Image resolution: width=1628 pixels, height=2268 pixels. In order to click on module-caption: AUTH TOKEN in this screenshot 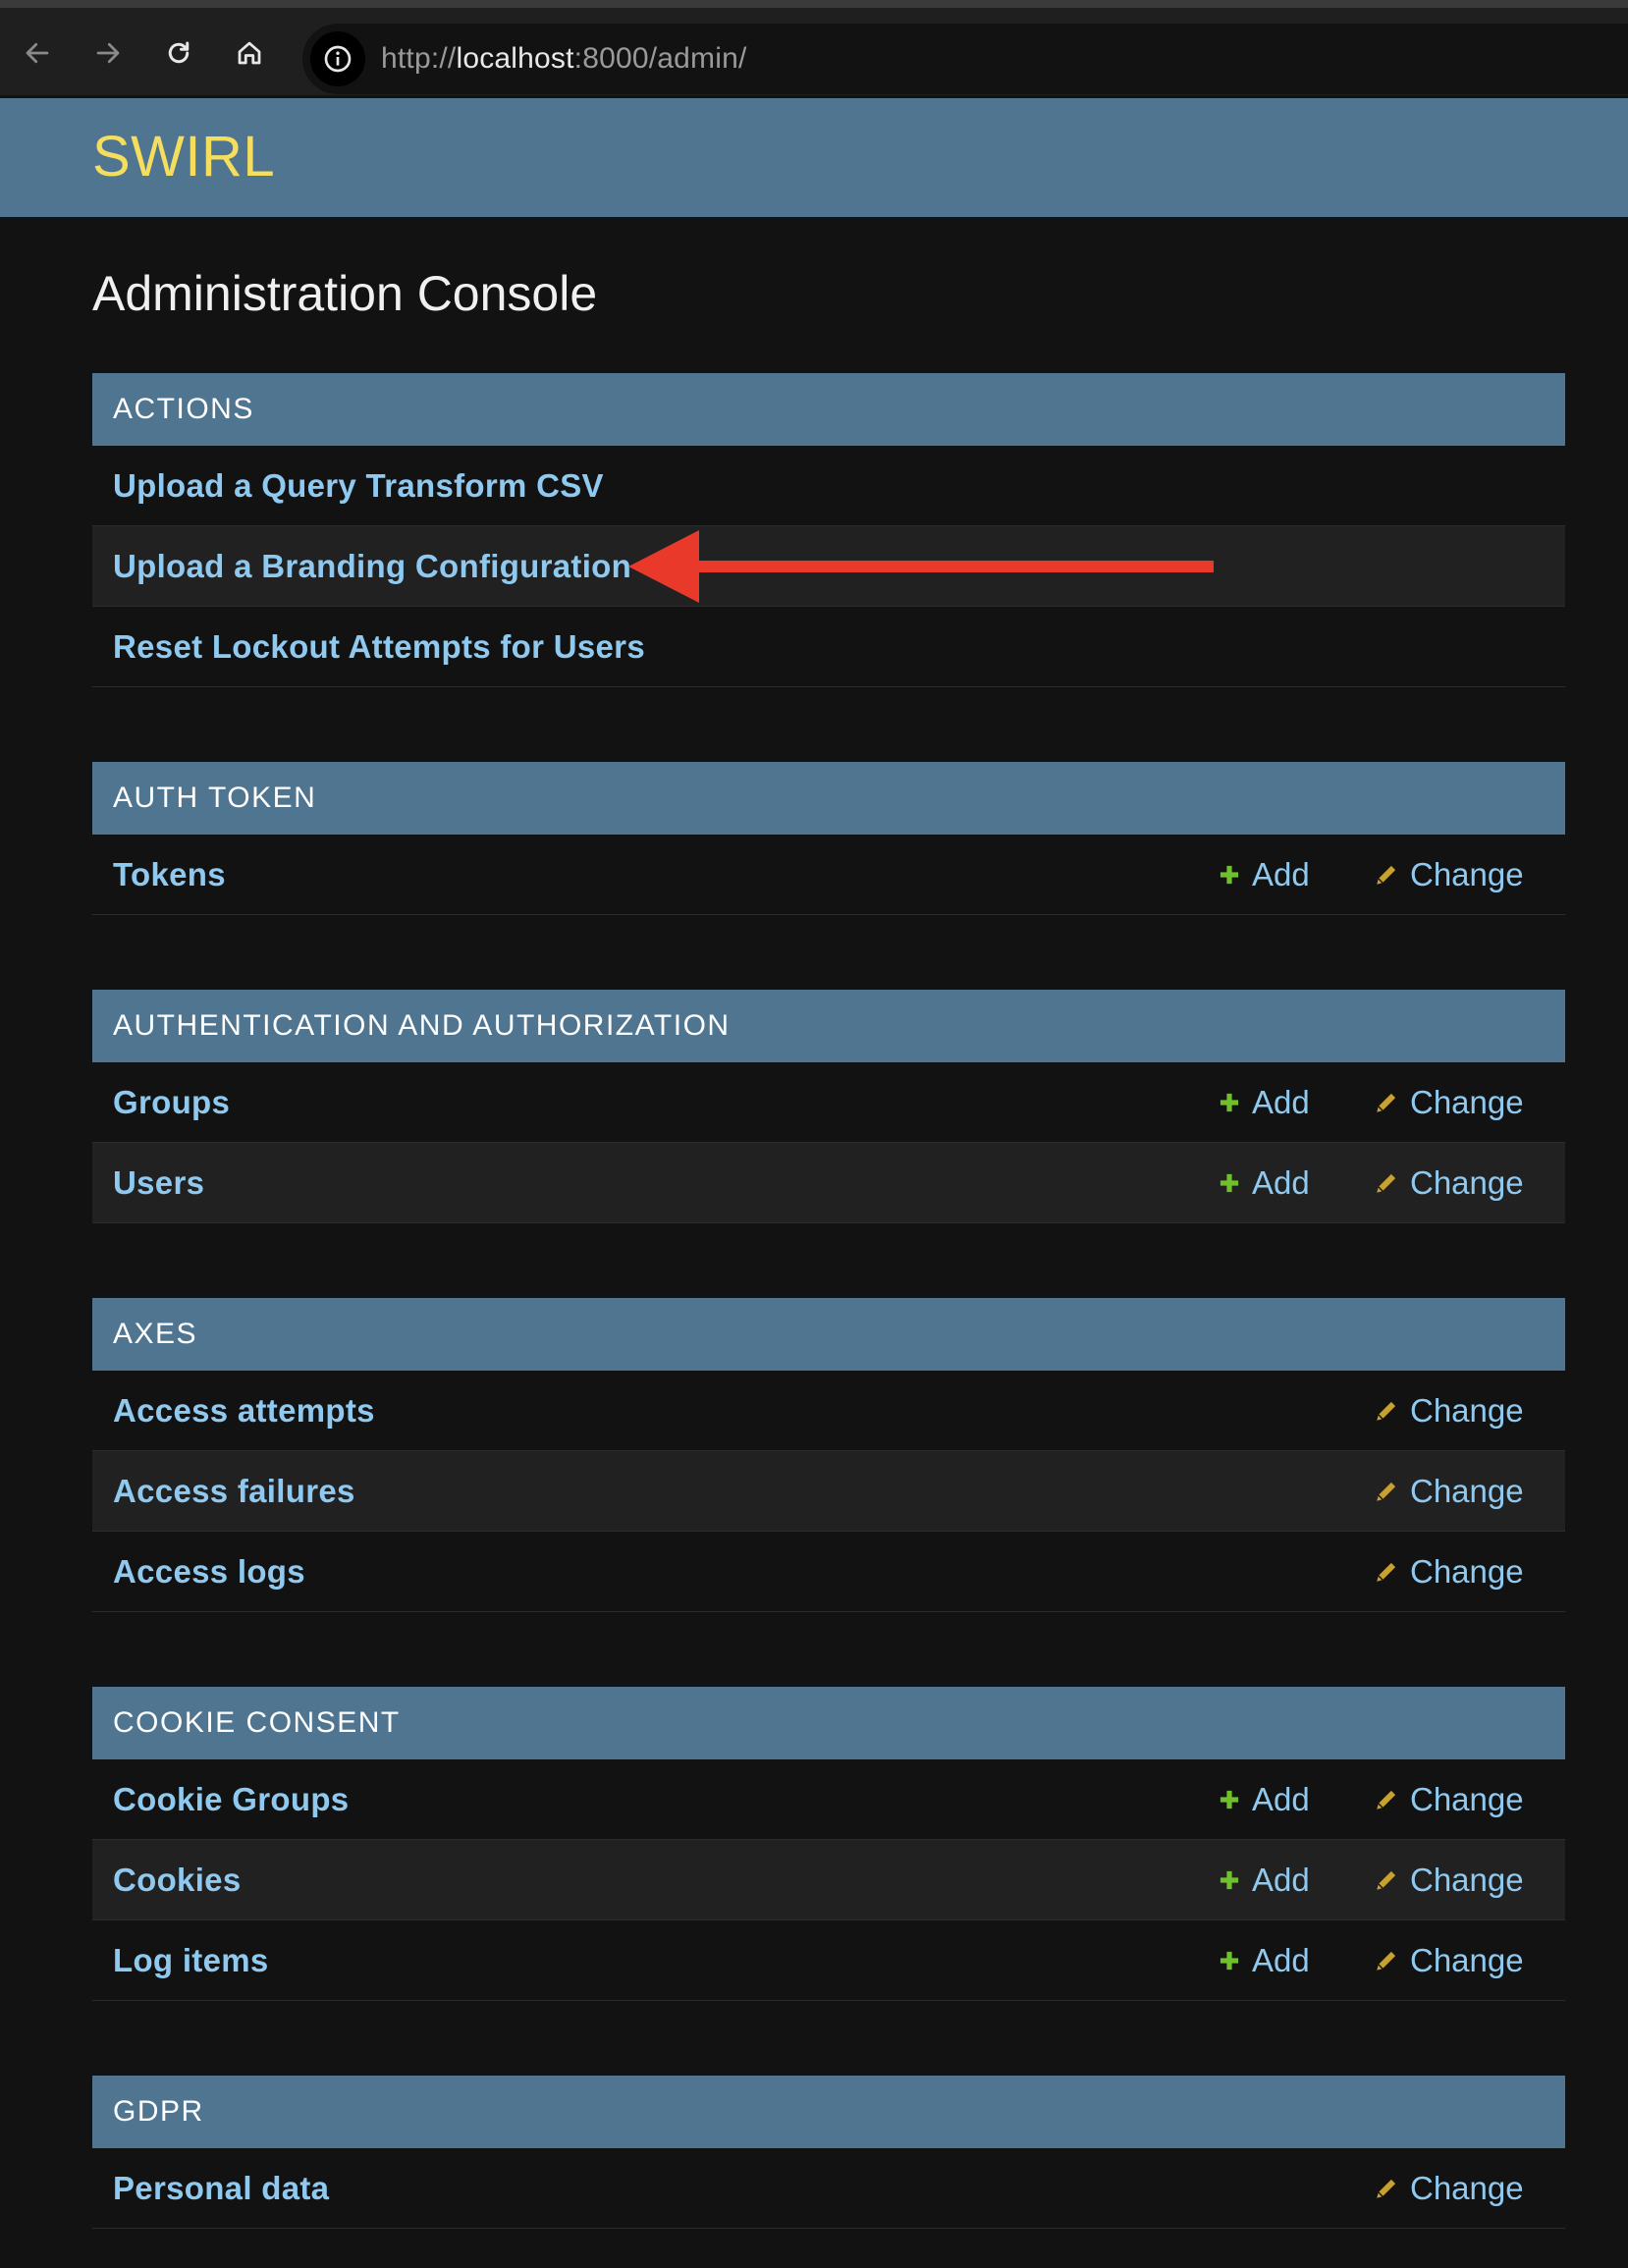, I will do `click(828, 798)`.